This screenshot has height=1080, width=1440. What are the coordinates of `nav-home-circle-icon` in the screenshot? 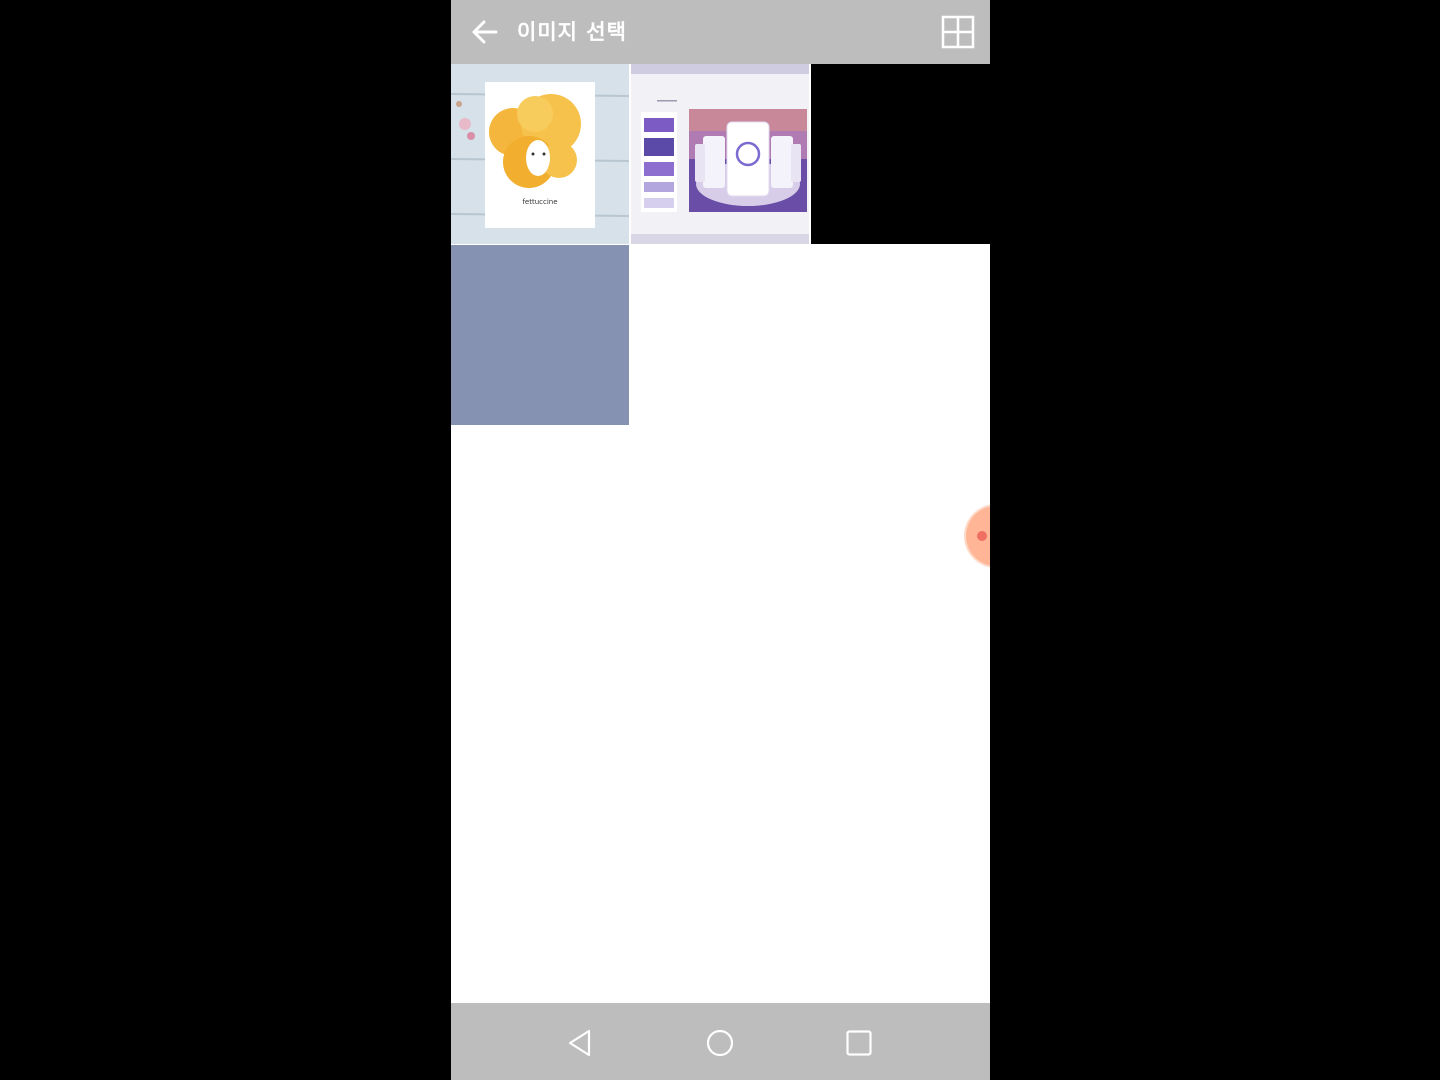 It's located at (720, 1043).